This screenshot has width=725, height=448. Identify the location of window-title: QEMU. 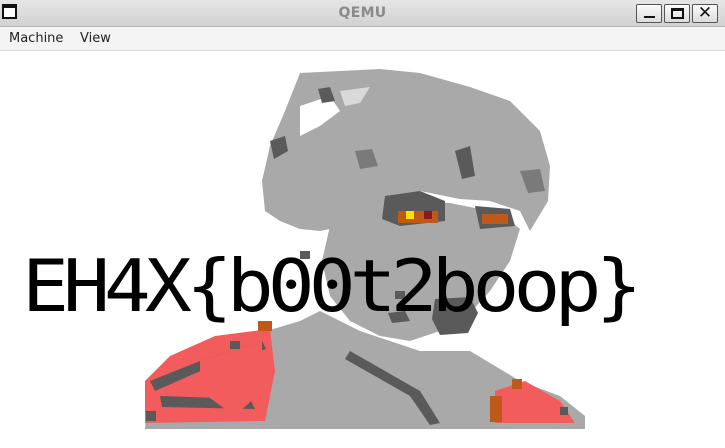
(362, 13).